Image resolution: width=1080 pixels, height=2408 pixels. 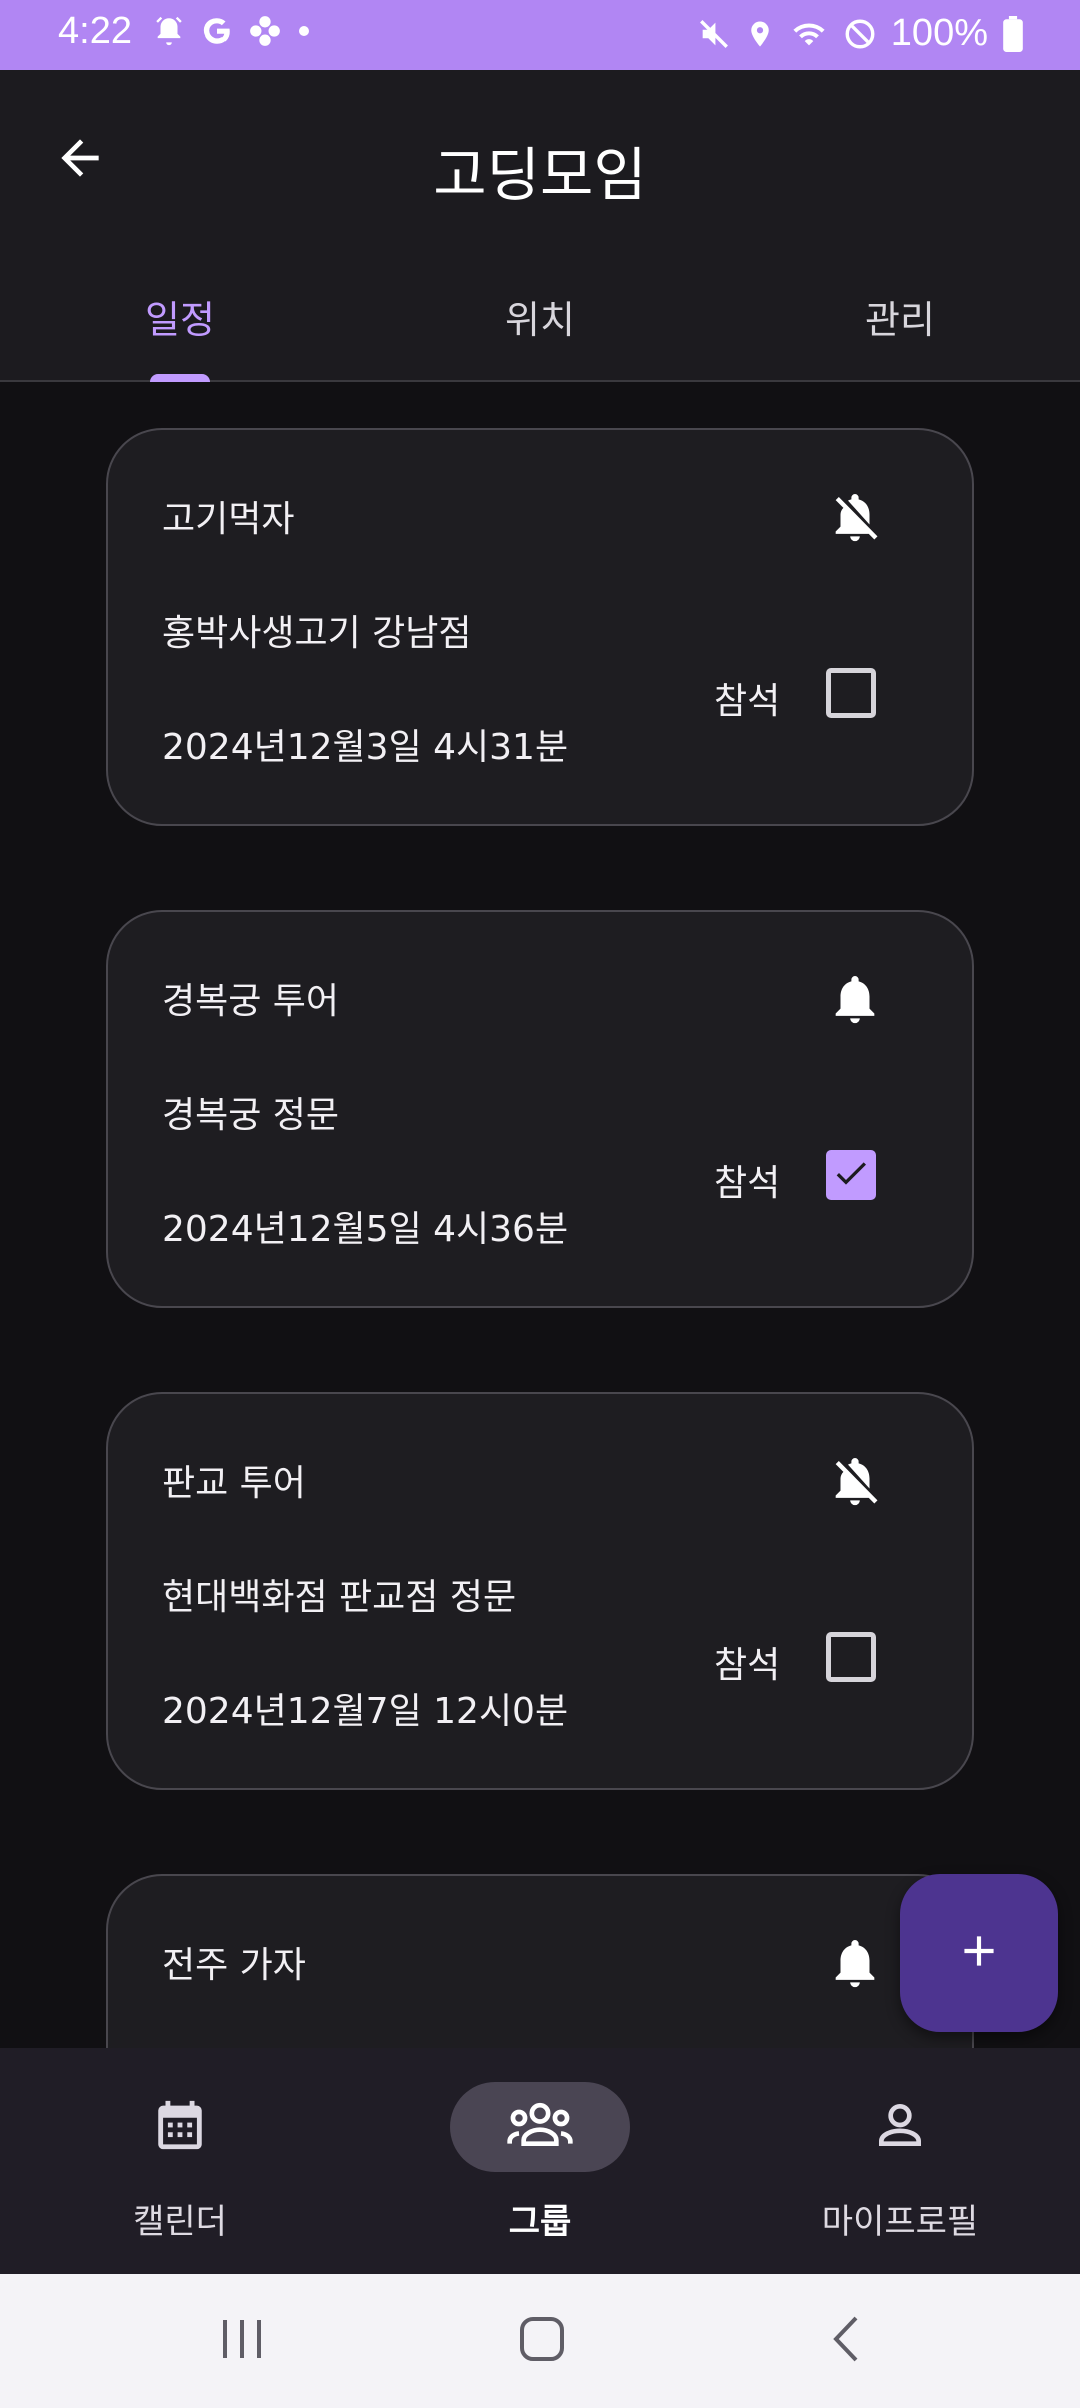 What do you see at coordinates (714, 34) in the screenshot?
I see `mute-icon` at bounding box center [714, 34].